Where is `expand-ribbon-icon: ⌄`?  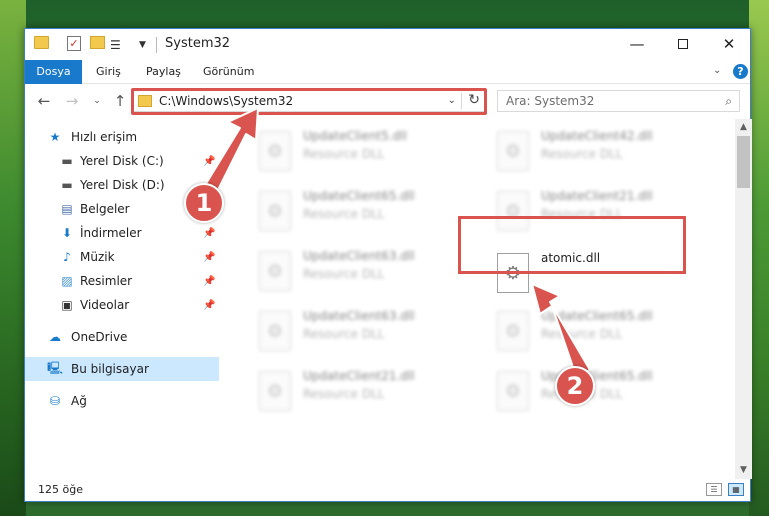
expand-ribbon-icon: ⌄ is located at coordinates (717, 70).